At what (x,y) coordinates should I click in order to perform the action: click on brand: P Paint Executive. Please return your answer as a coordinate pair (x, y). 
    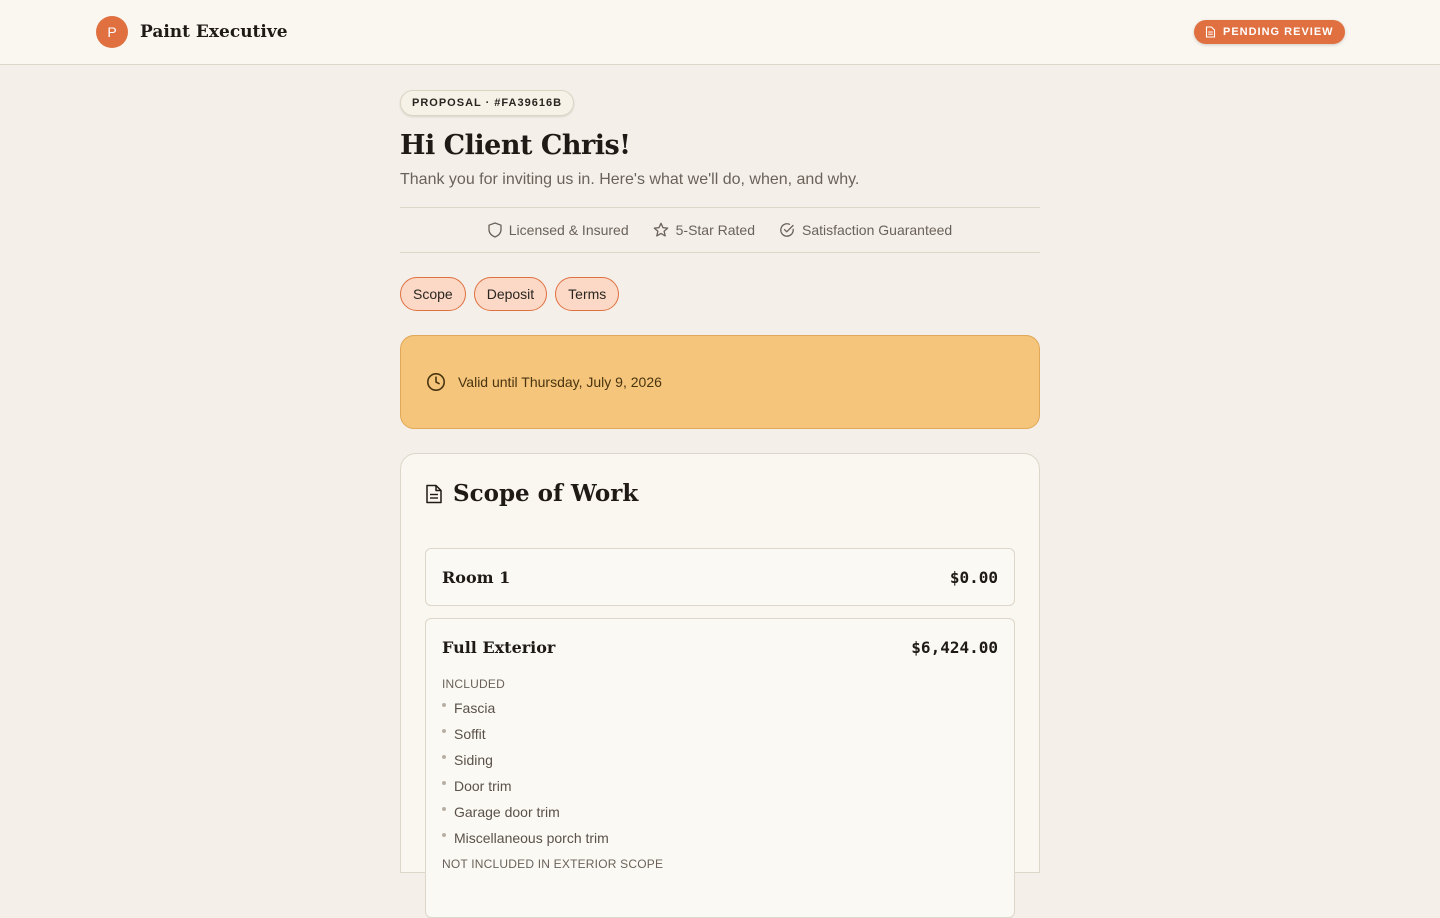
    Looking at the image, I should click on (192, 32).